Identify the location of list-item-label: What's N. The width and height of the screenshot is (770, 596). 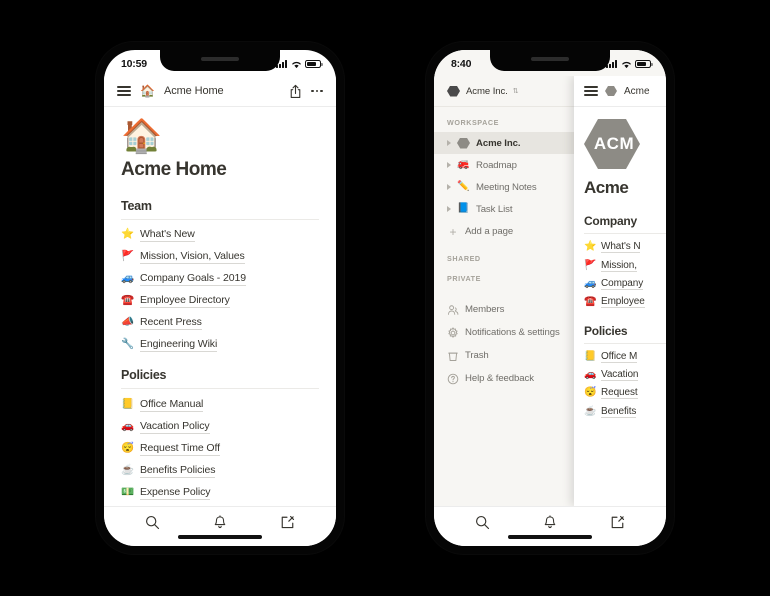
(621, 247).